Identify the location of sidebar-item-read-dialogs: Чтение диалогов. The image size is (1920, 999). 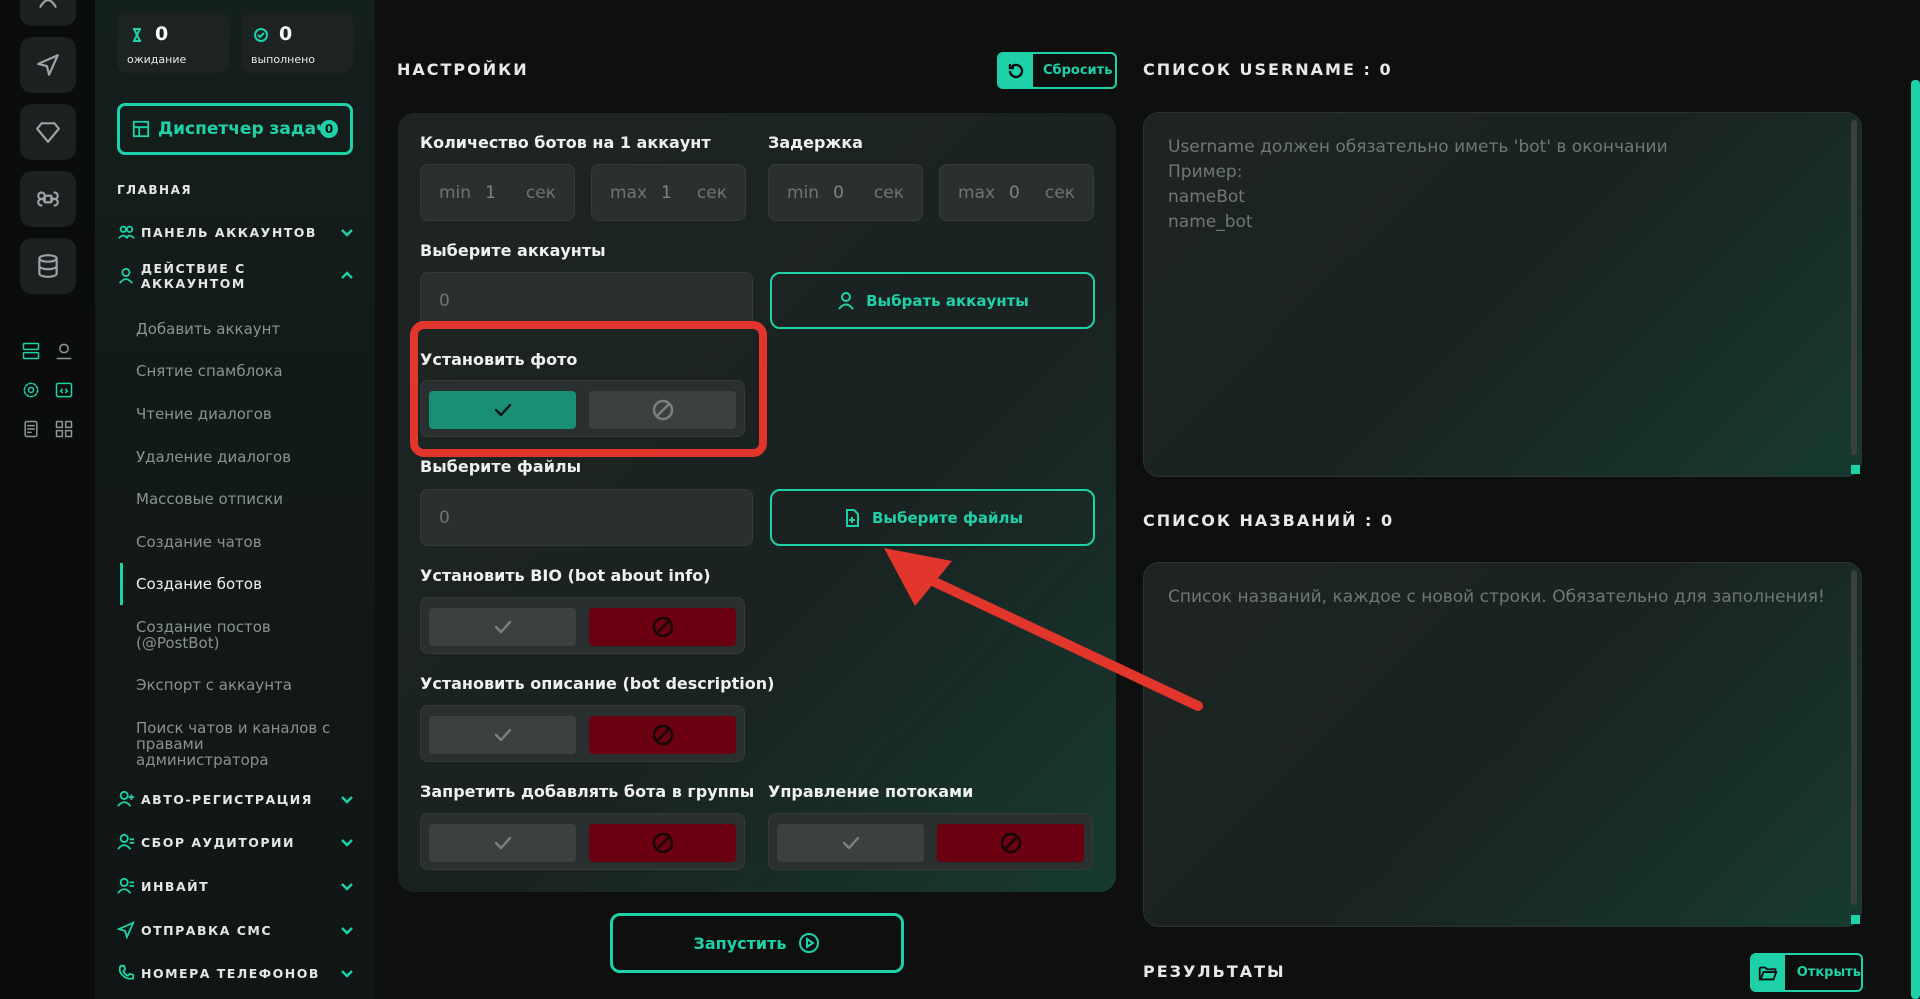
(243, 414).